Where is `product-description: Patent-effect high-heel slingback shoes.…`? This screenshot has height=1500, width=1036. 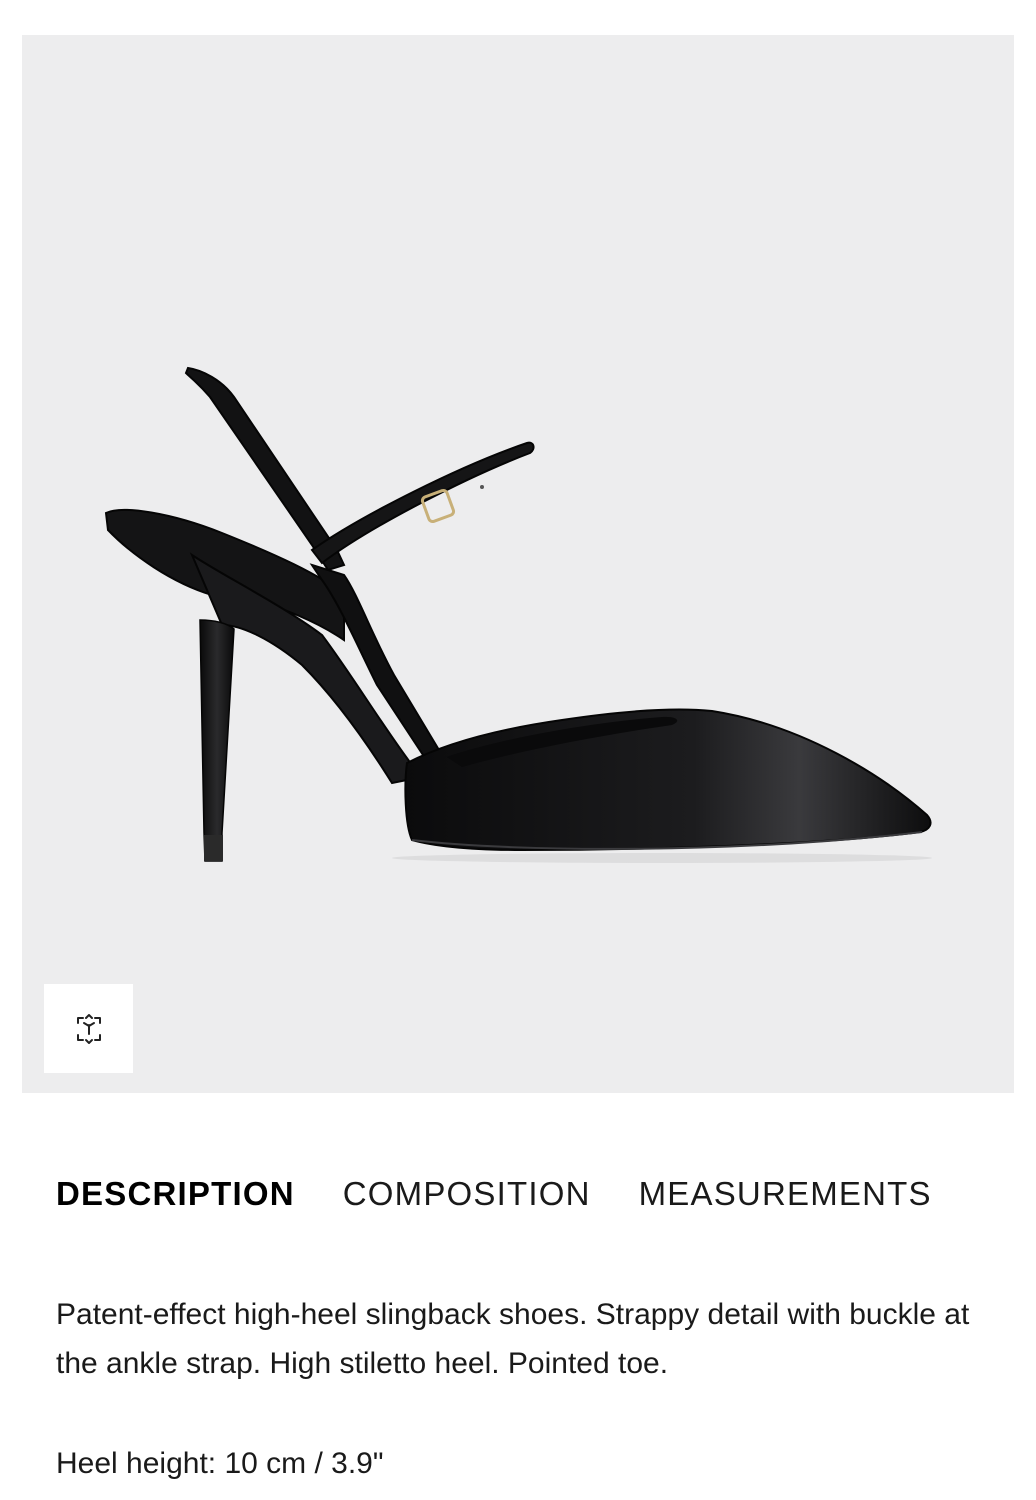 product-description: Patent-effect high-heel slingback shoes.… is located at coordinates (513, 1339).